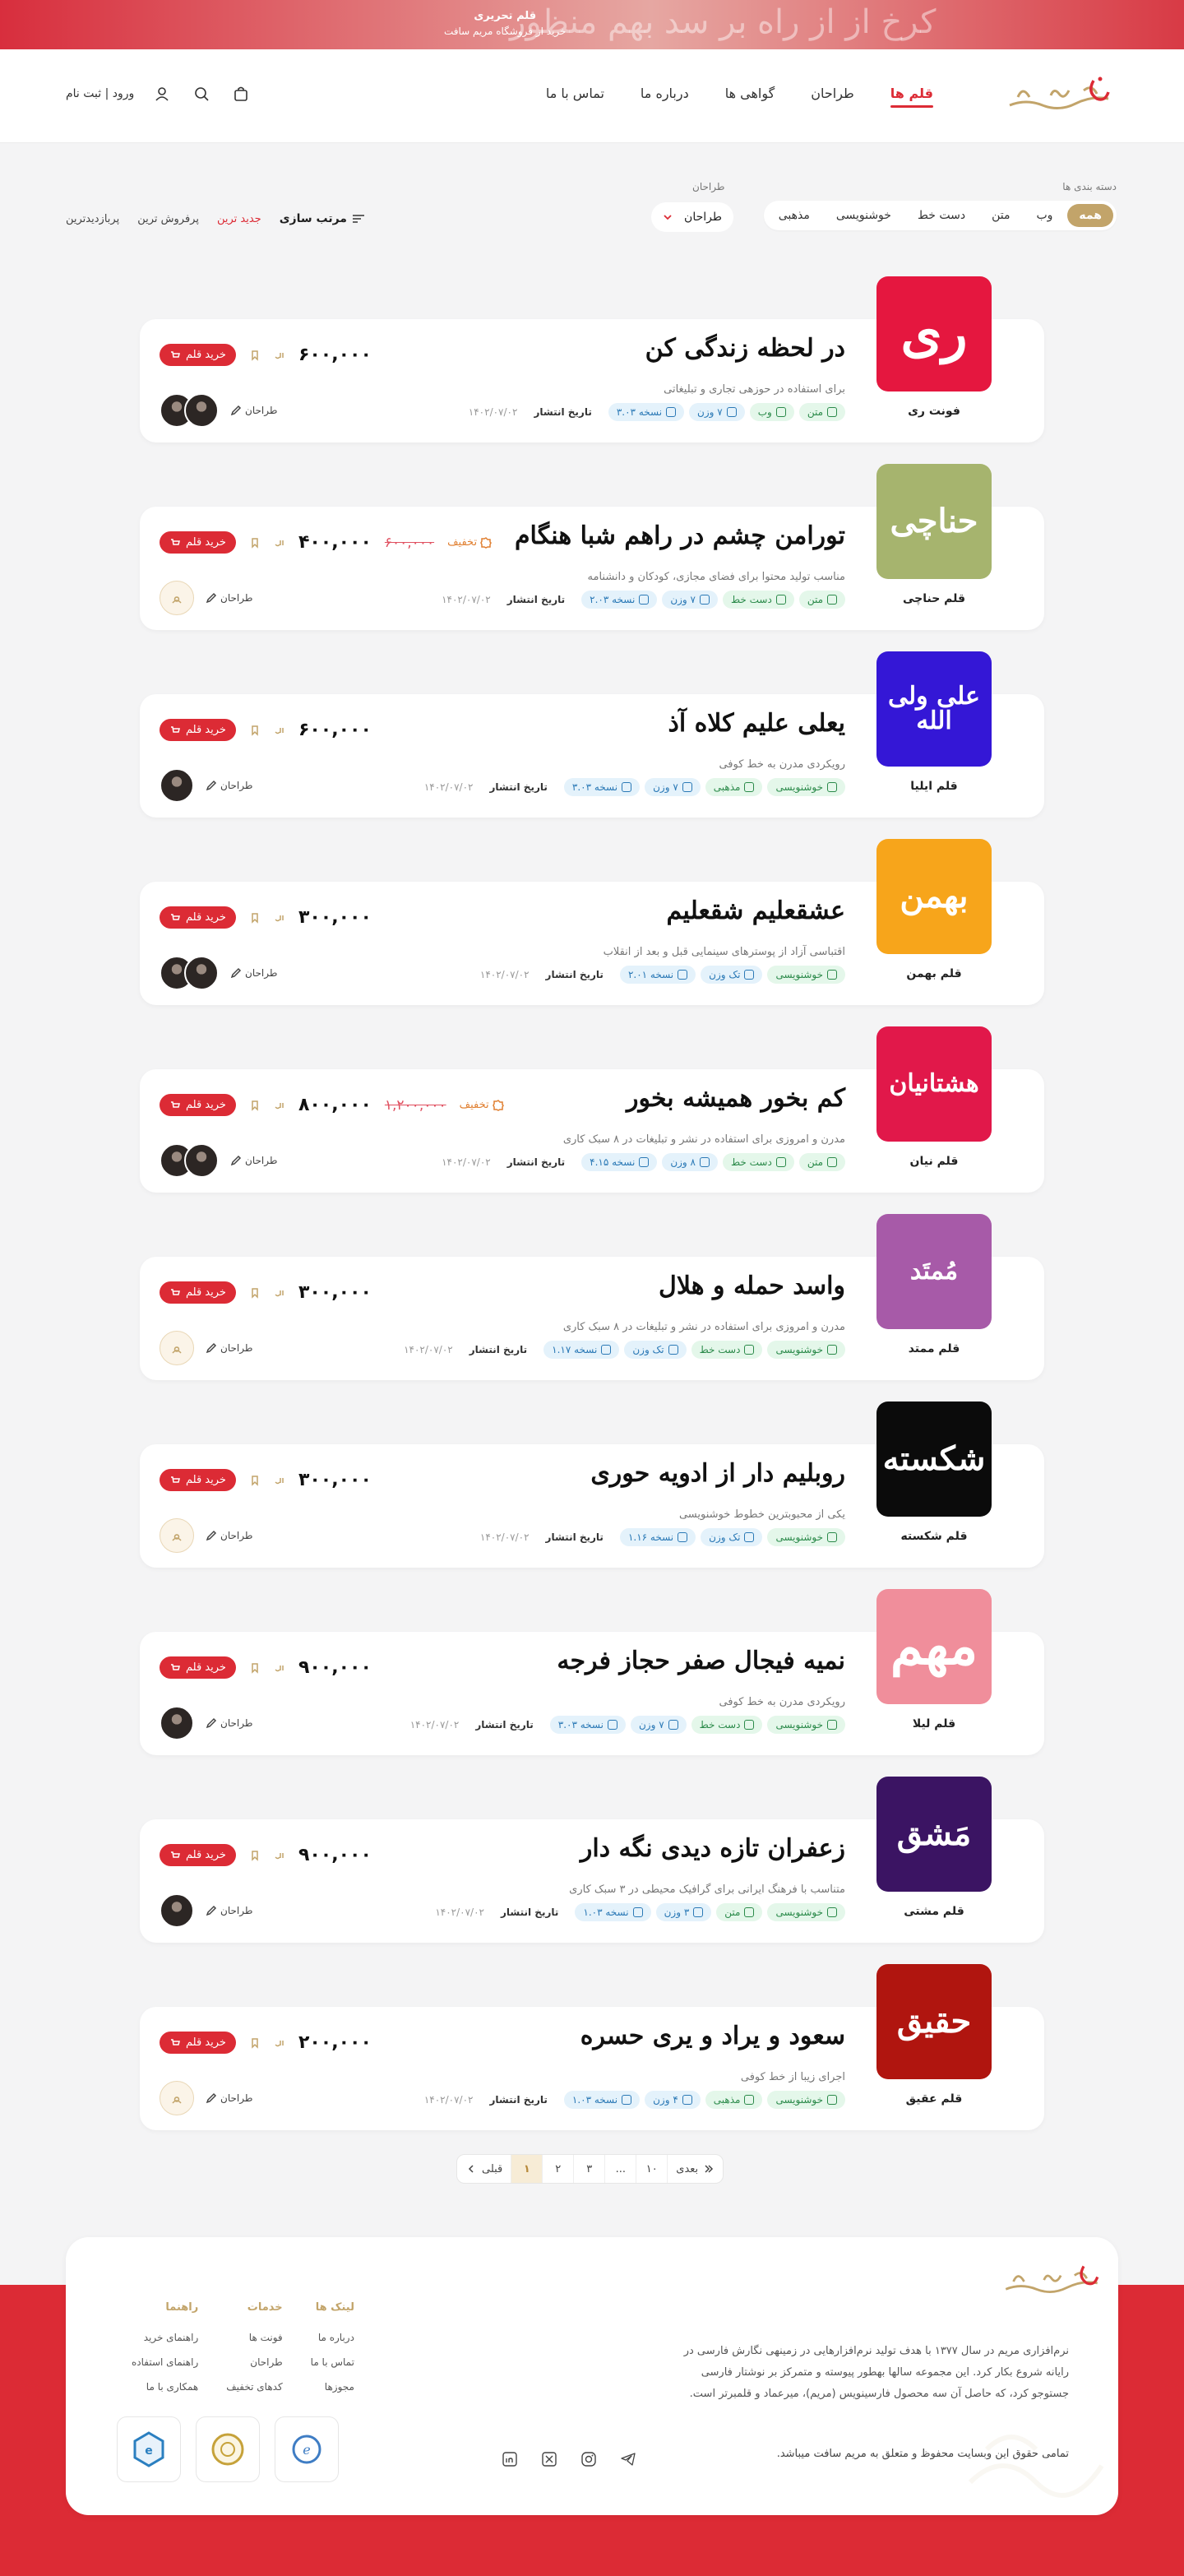 Image resolution: width=1184 pixels, height=2576 pixels. I want to click on font-thumbnail: علی ولی الله, so click(934, 709).